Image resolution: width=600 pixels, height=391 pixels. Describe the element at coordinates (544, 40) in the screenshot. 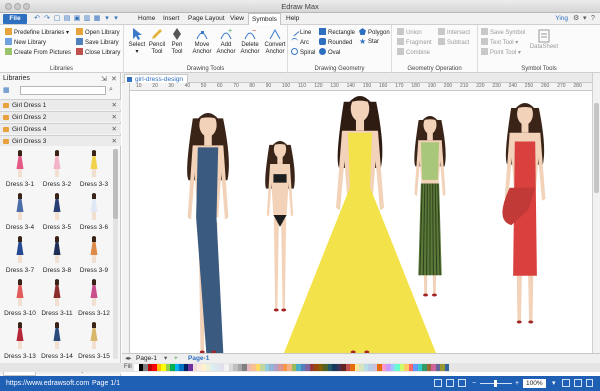

I see `datasheet-button: DataSheet` at that location.